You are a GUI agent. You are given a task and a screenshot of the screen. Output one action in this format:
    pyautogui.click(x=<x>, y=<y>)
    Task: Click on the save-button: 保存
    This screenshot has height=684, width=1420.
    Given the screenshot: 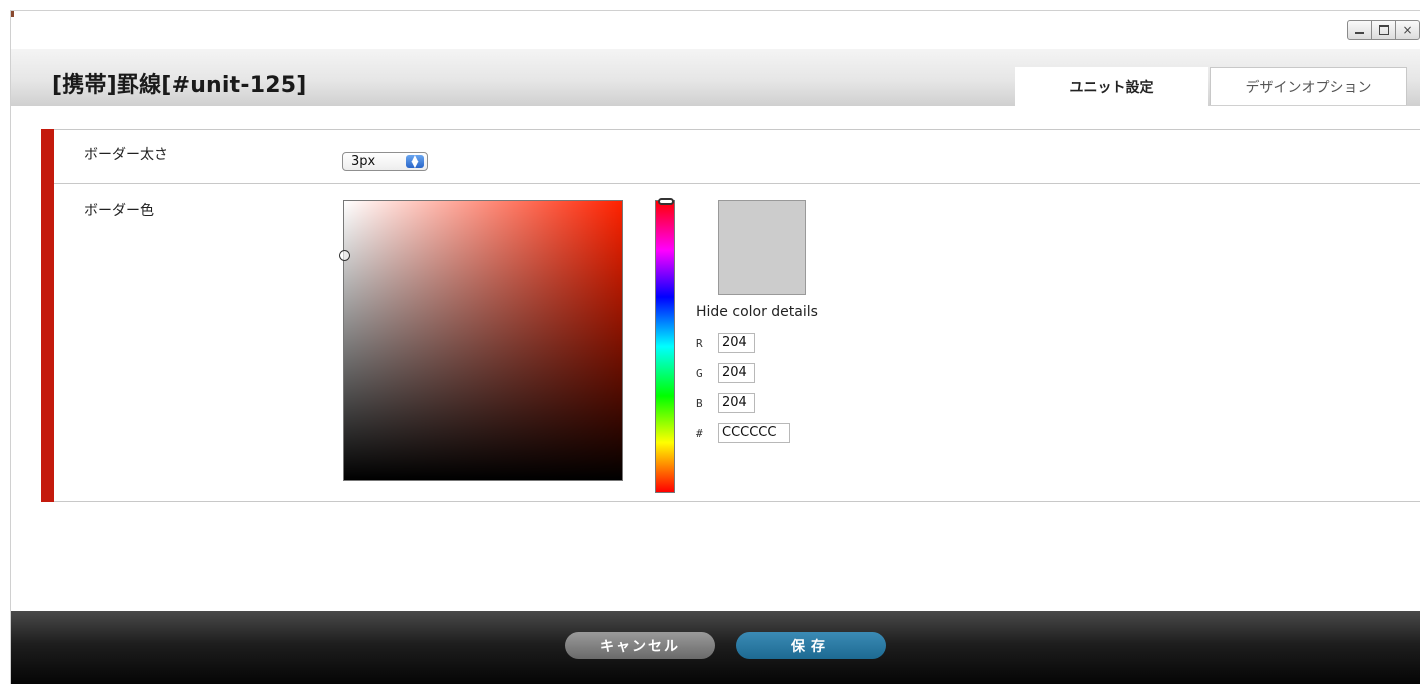 What is the action you would take?
    pyautogui.click(x=811, y=645)
    